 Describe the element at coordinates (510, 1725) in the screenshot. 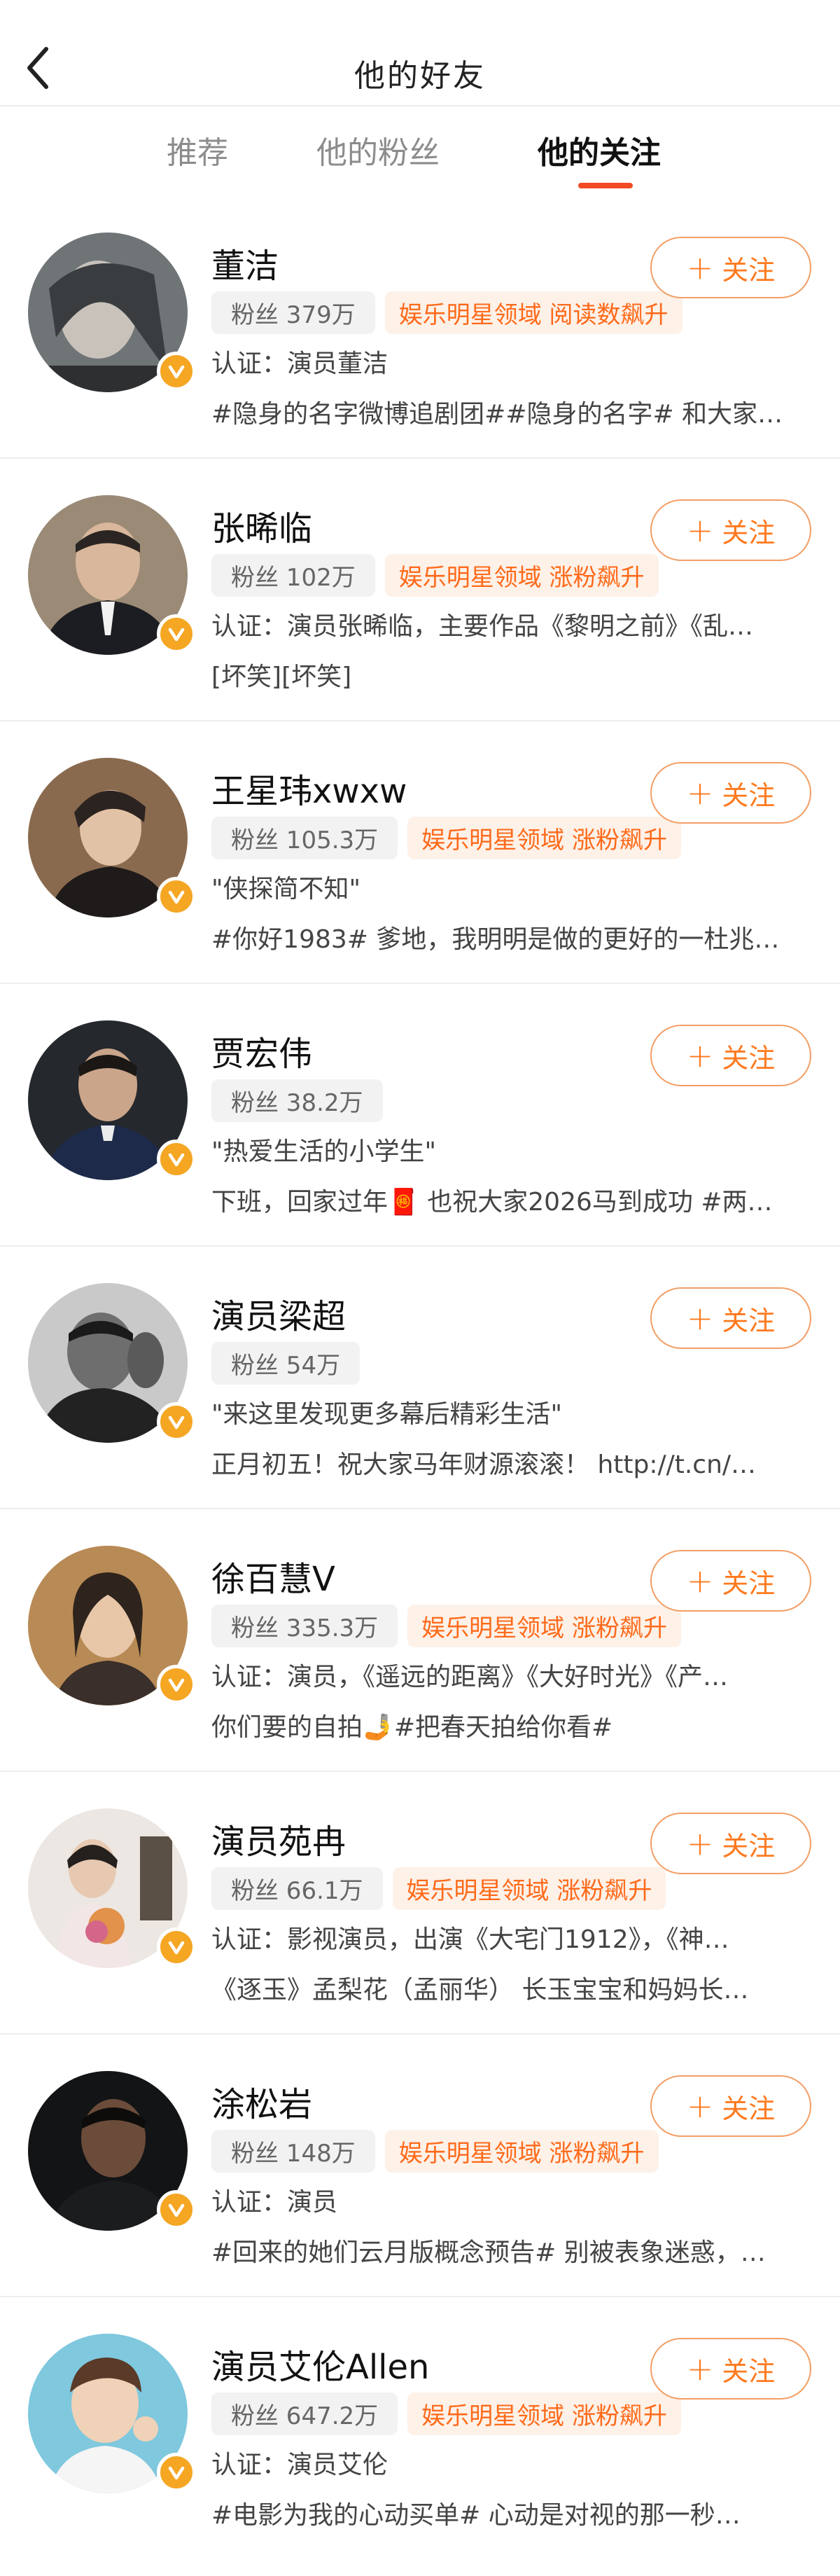

I see `latest-post-text: 你们要的自拍🤳#把春天拍给你看#` at that location.